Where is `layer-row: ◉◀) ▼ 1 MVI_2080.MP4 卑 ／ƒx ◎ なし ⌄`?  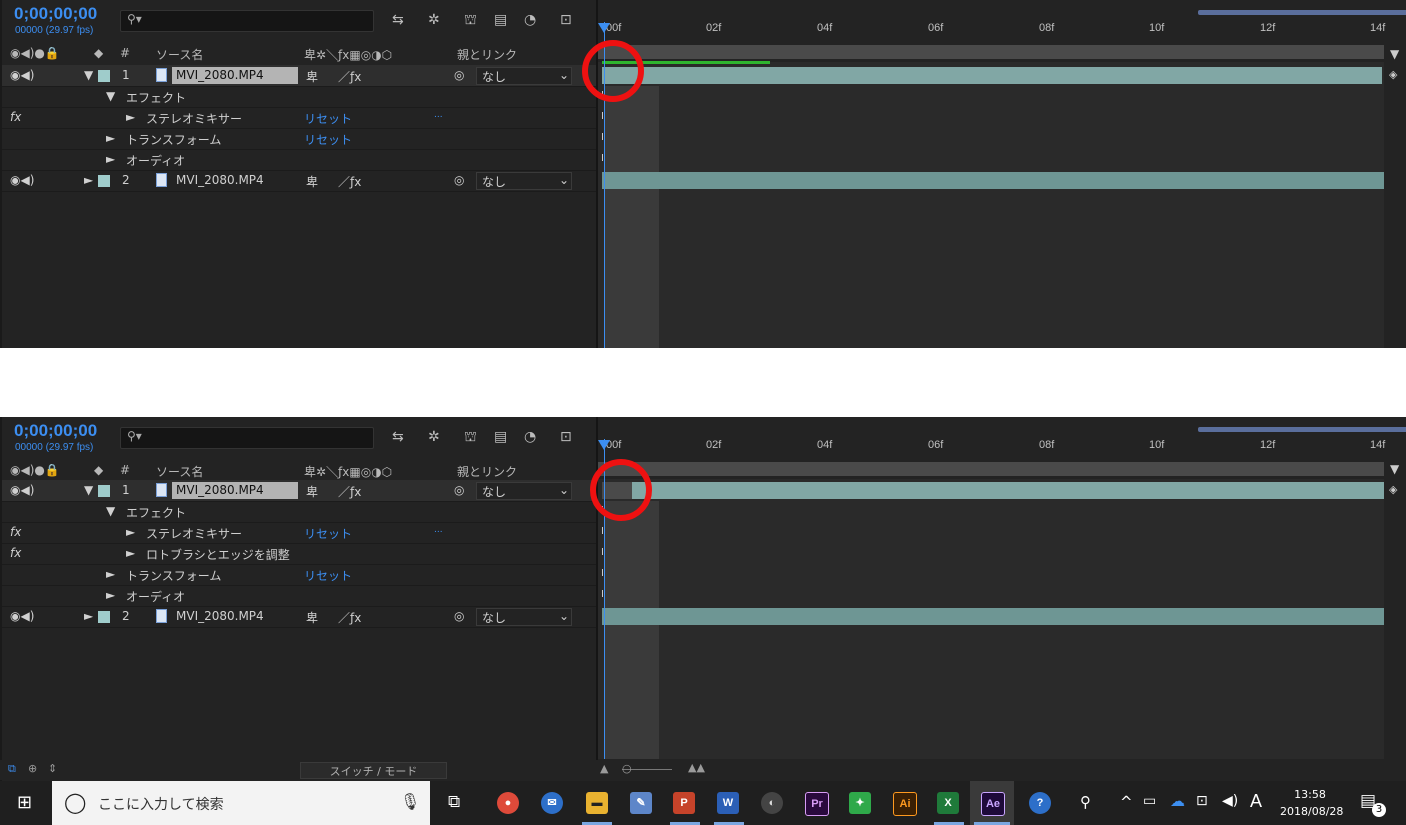 layer-row: ◉◀) ▼ 1 MVI_2080.MP4 卑 ／ƒx ◎ なし ⌄ is located at coordinates (299, 491).